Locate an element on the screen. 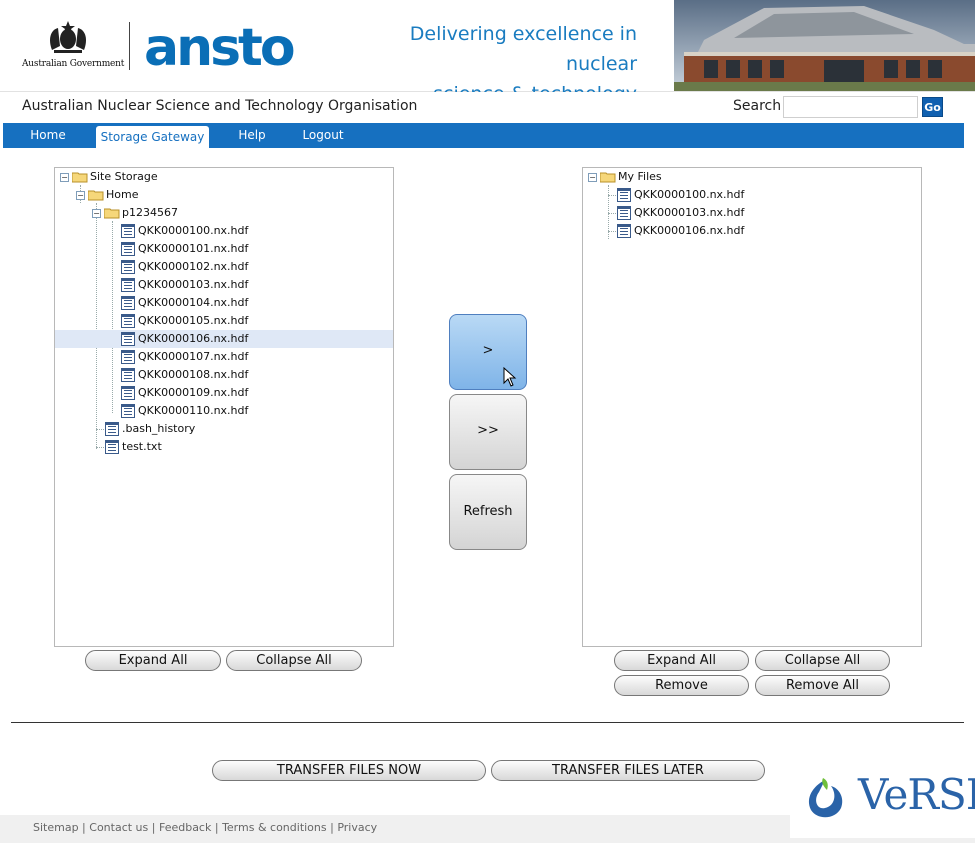 This screenshot has height=843, width=975. transfer-later-button: TRANSFER FILES LATER is located at coordinates (628, 770).